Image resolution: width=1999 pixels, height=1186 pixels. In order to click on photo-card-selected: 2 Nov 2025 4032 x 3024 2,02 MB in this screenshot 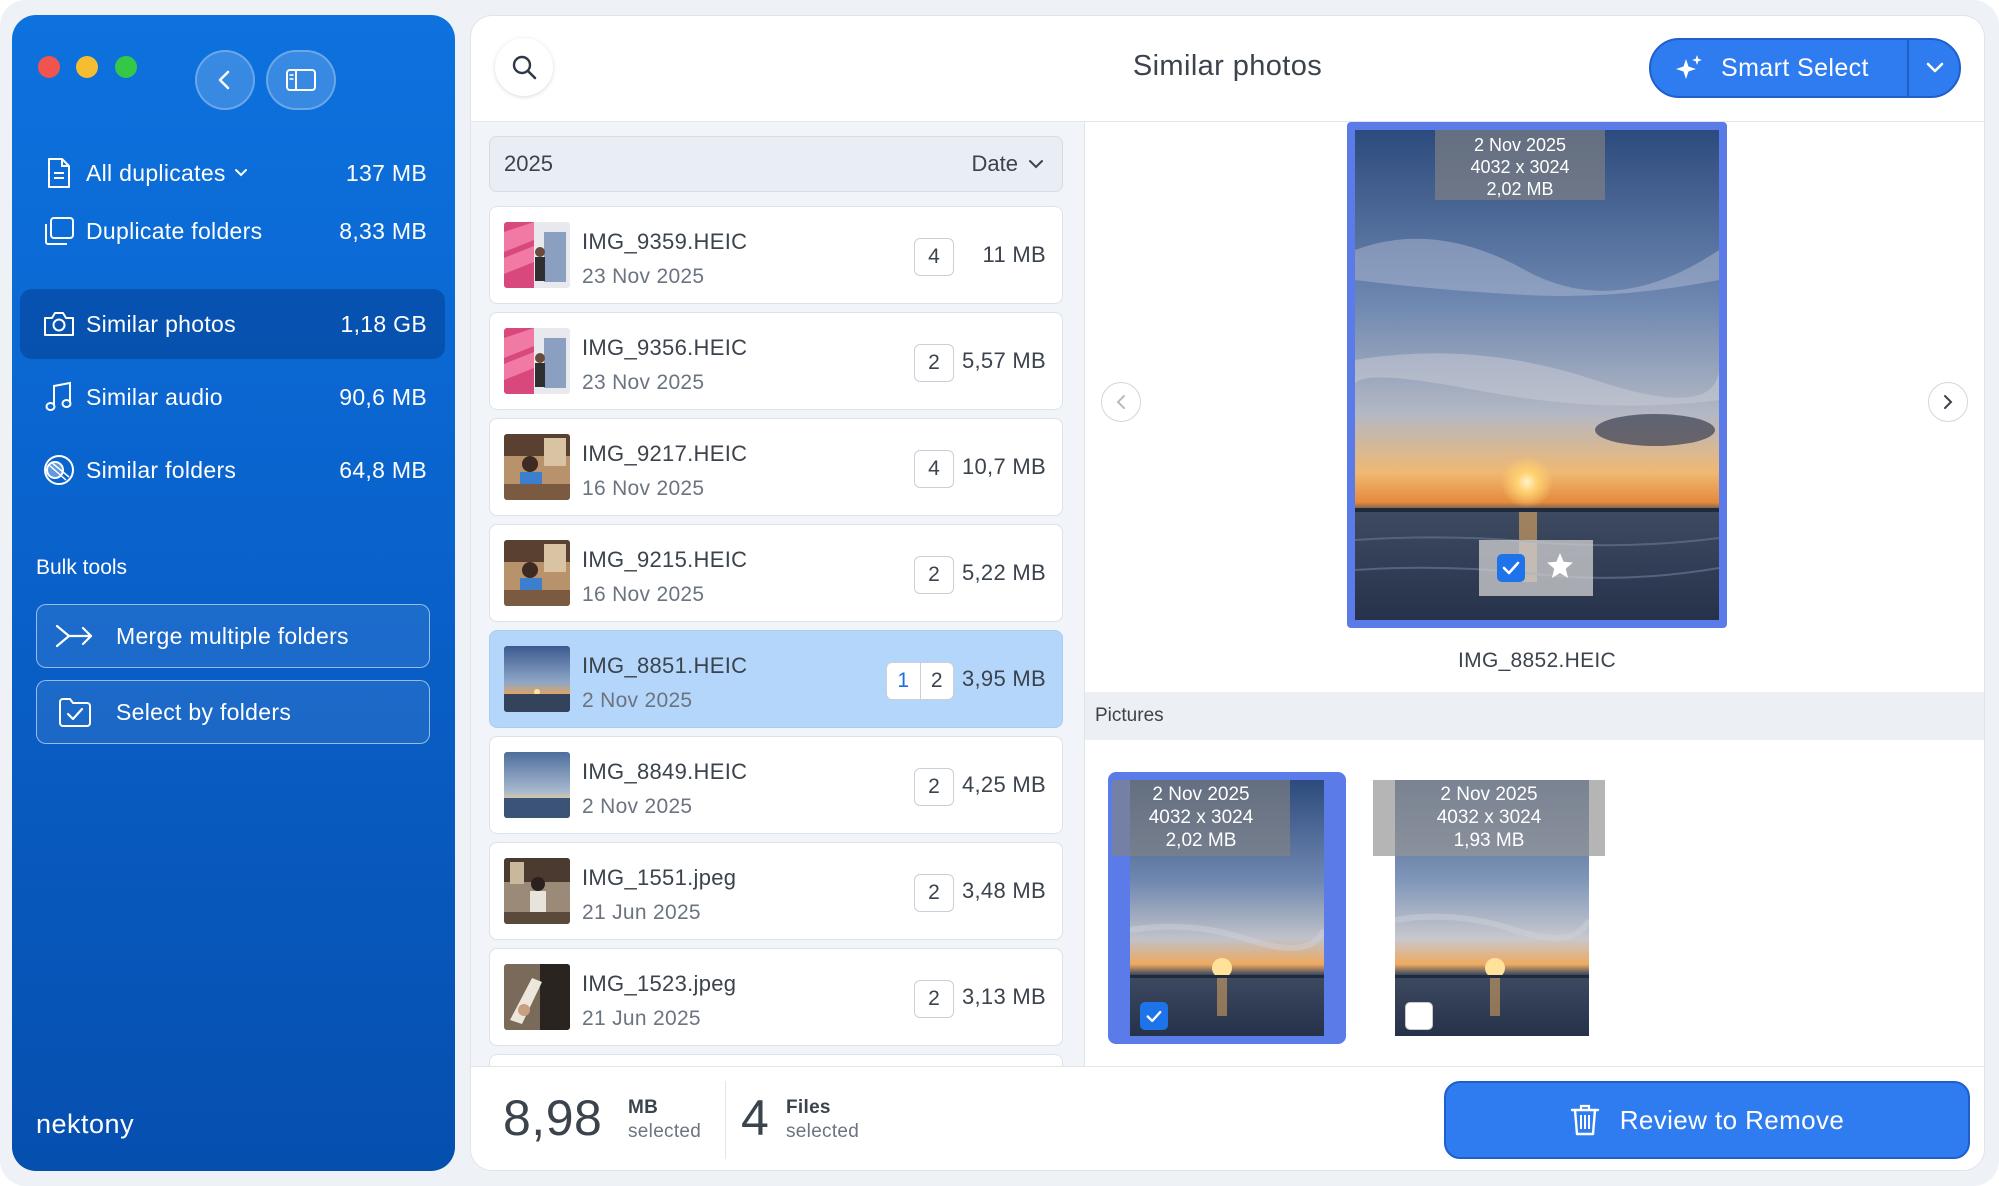, I will do `click(1227, 908)`.